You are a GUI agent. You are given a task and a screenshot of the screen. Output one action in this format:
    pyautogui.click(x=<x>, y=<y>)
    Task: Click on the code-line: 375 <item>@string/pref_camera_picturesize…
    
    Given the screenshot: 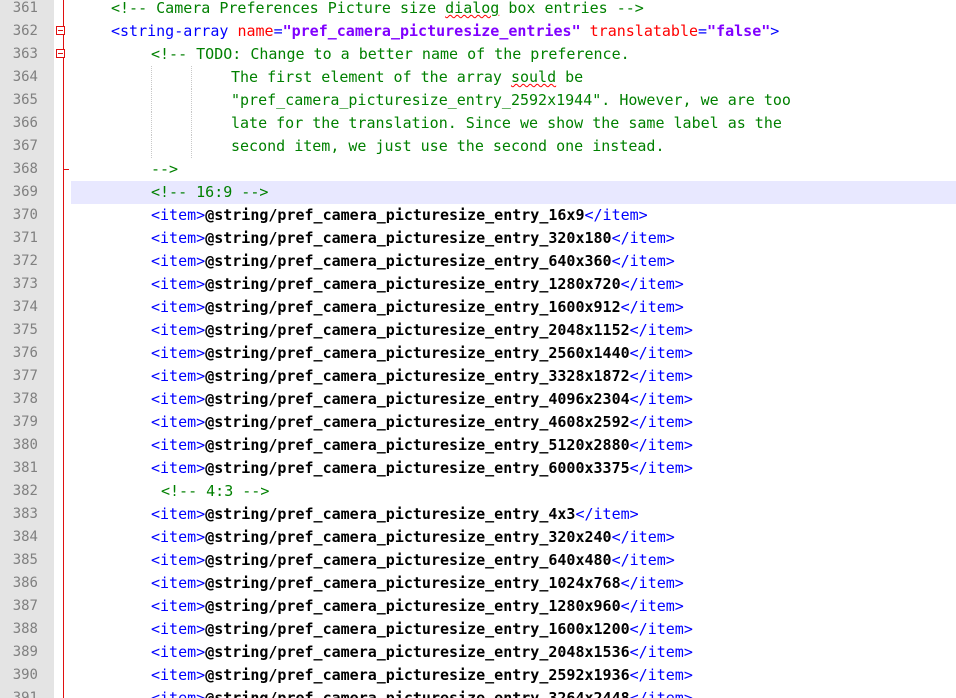 What is the action you would take?
    pyautogui.click(x=478, y=330)
    